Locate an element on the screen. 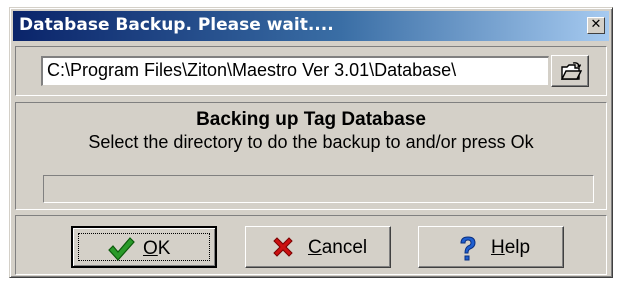 This screenshot has width=618, height=283. help-button: Help is located at coordinates (491, 247).